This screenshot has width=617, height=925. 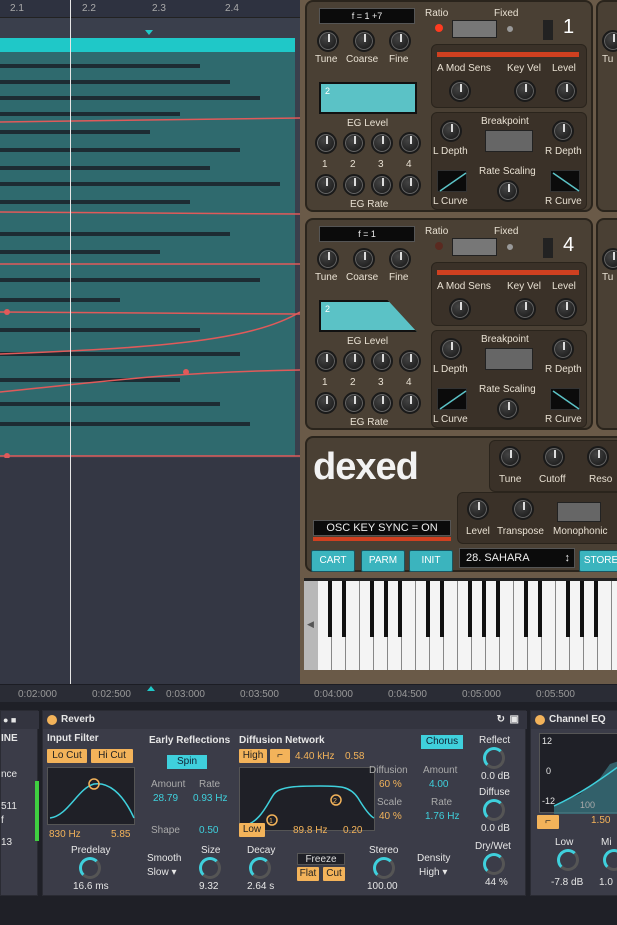 What do you see at coordinates (525, 91) in the screenshot?
I see `op1-keyvel-knob` at bounding box center [525, 91].